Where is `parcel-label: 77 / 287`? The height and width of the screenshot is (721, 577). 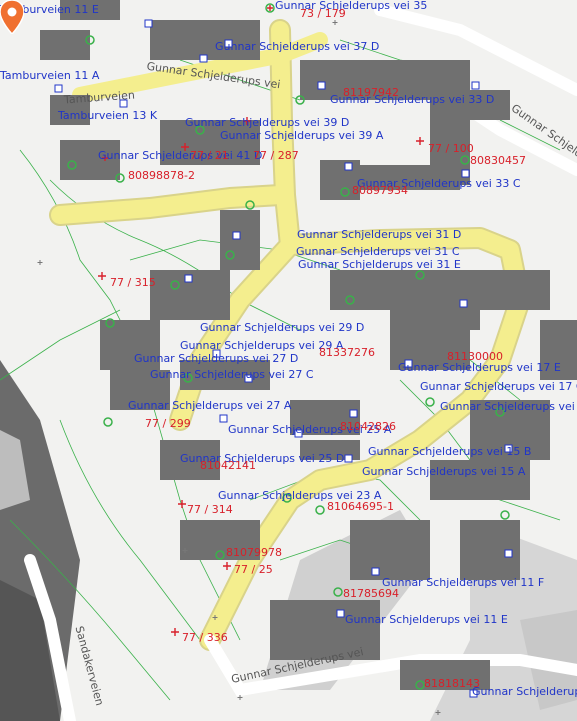
parcel-label: 77 / 287 is located at coordinates (276, 156).